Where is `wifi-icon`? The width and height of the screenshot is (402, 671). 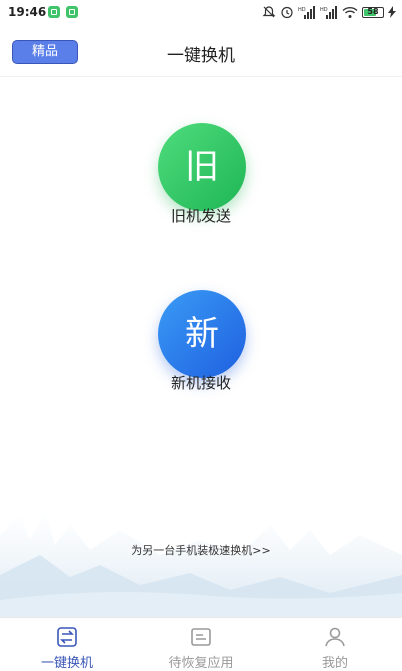
wifi-icon is located at coordinates (350, 12).